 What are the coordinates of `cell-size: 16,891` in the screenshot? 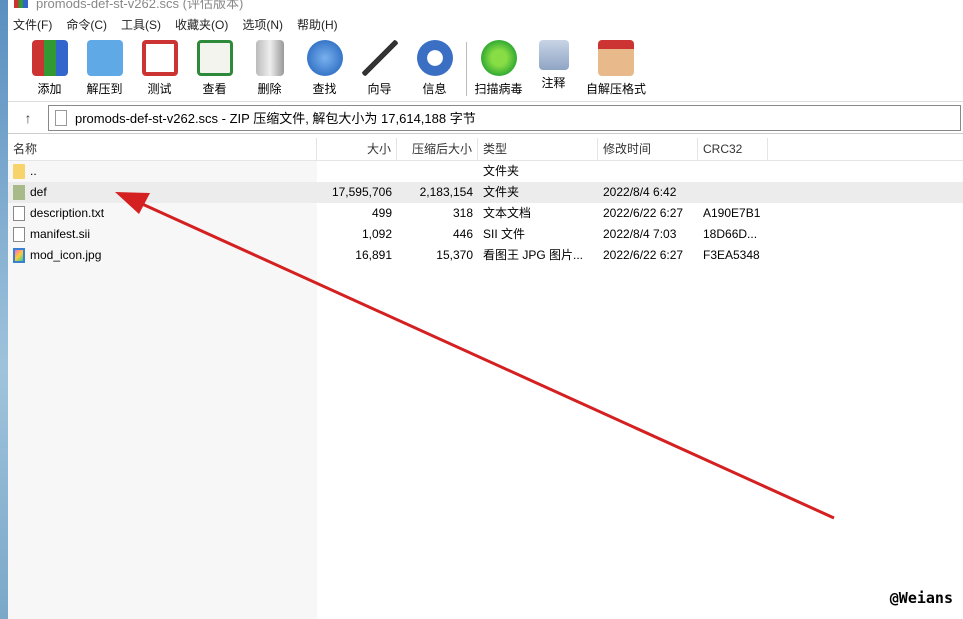 It's located at (373, 255).